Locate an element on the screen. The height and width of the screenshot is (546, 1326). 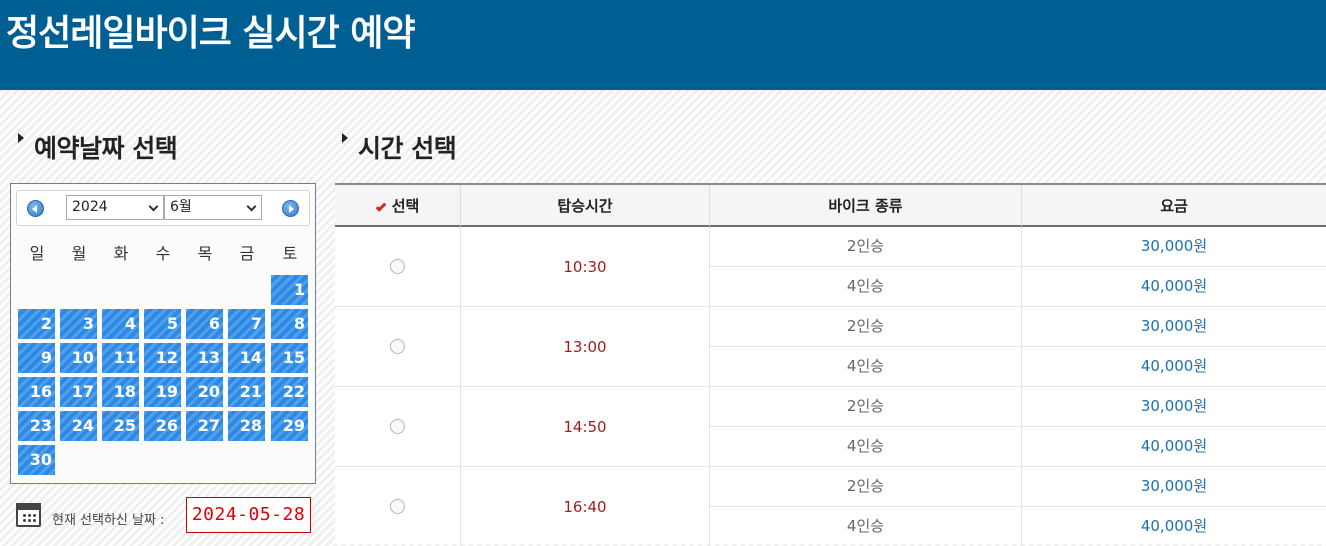
prev-month-icon is located at coordinates (35, 208).